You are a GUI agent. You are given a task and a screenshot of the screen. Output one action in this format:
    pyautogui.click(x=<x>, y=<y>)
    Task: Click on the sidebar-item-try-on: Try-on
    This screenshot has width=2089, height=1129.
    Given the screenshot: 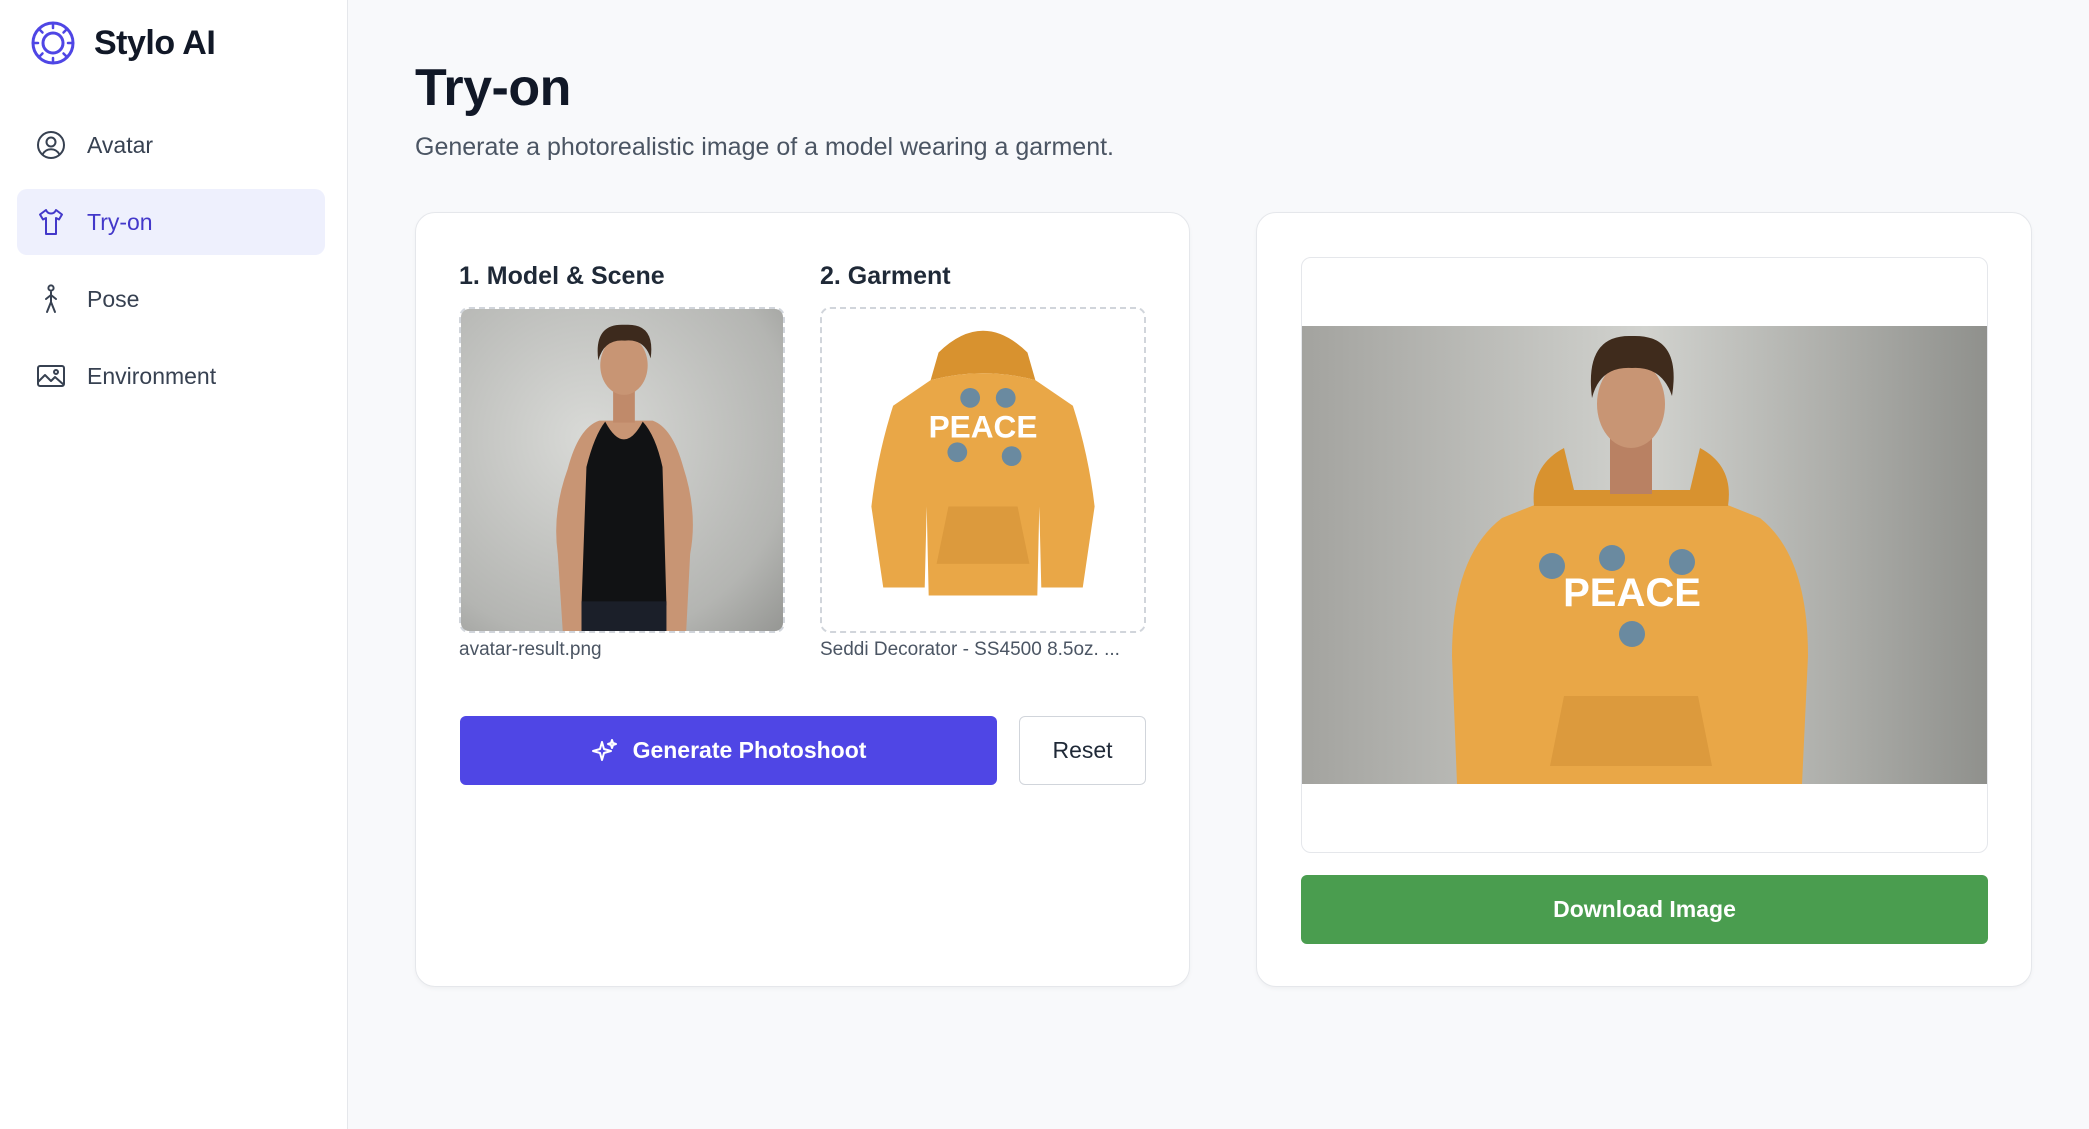 What is the action you would take?
    pyautogui.click(x=171, y=222)
    